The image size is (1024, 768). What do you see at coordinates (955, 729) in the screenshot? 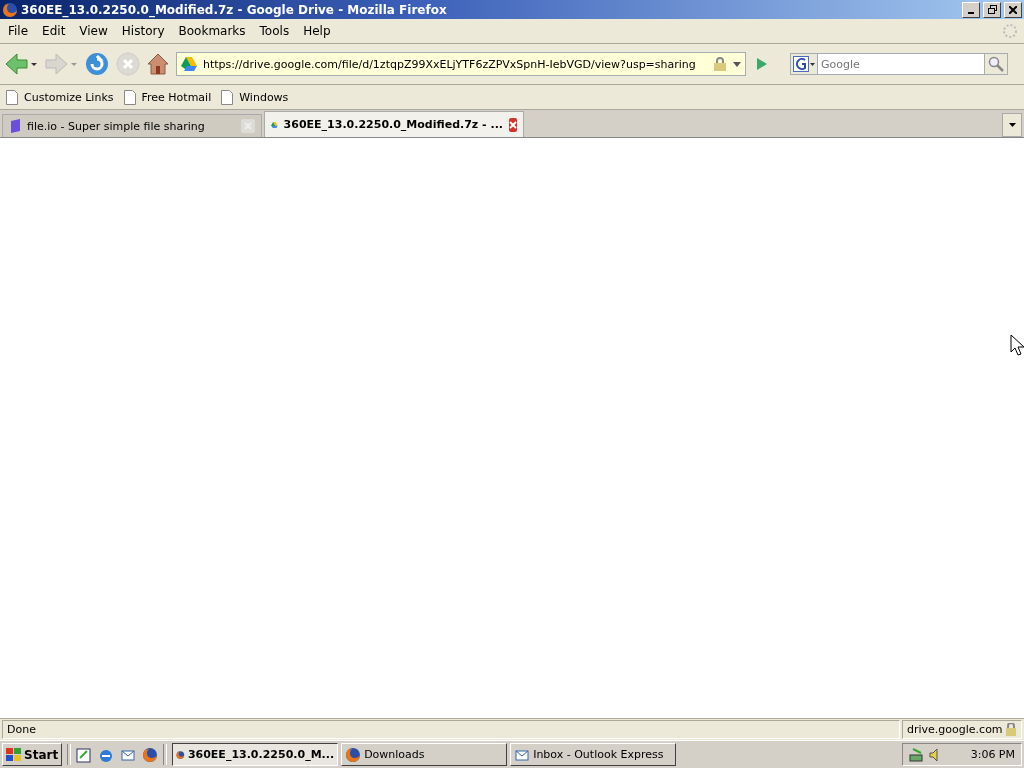
I see `status-domain: drive.google.com` at bounding box center [955, 729].